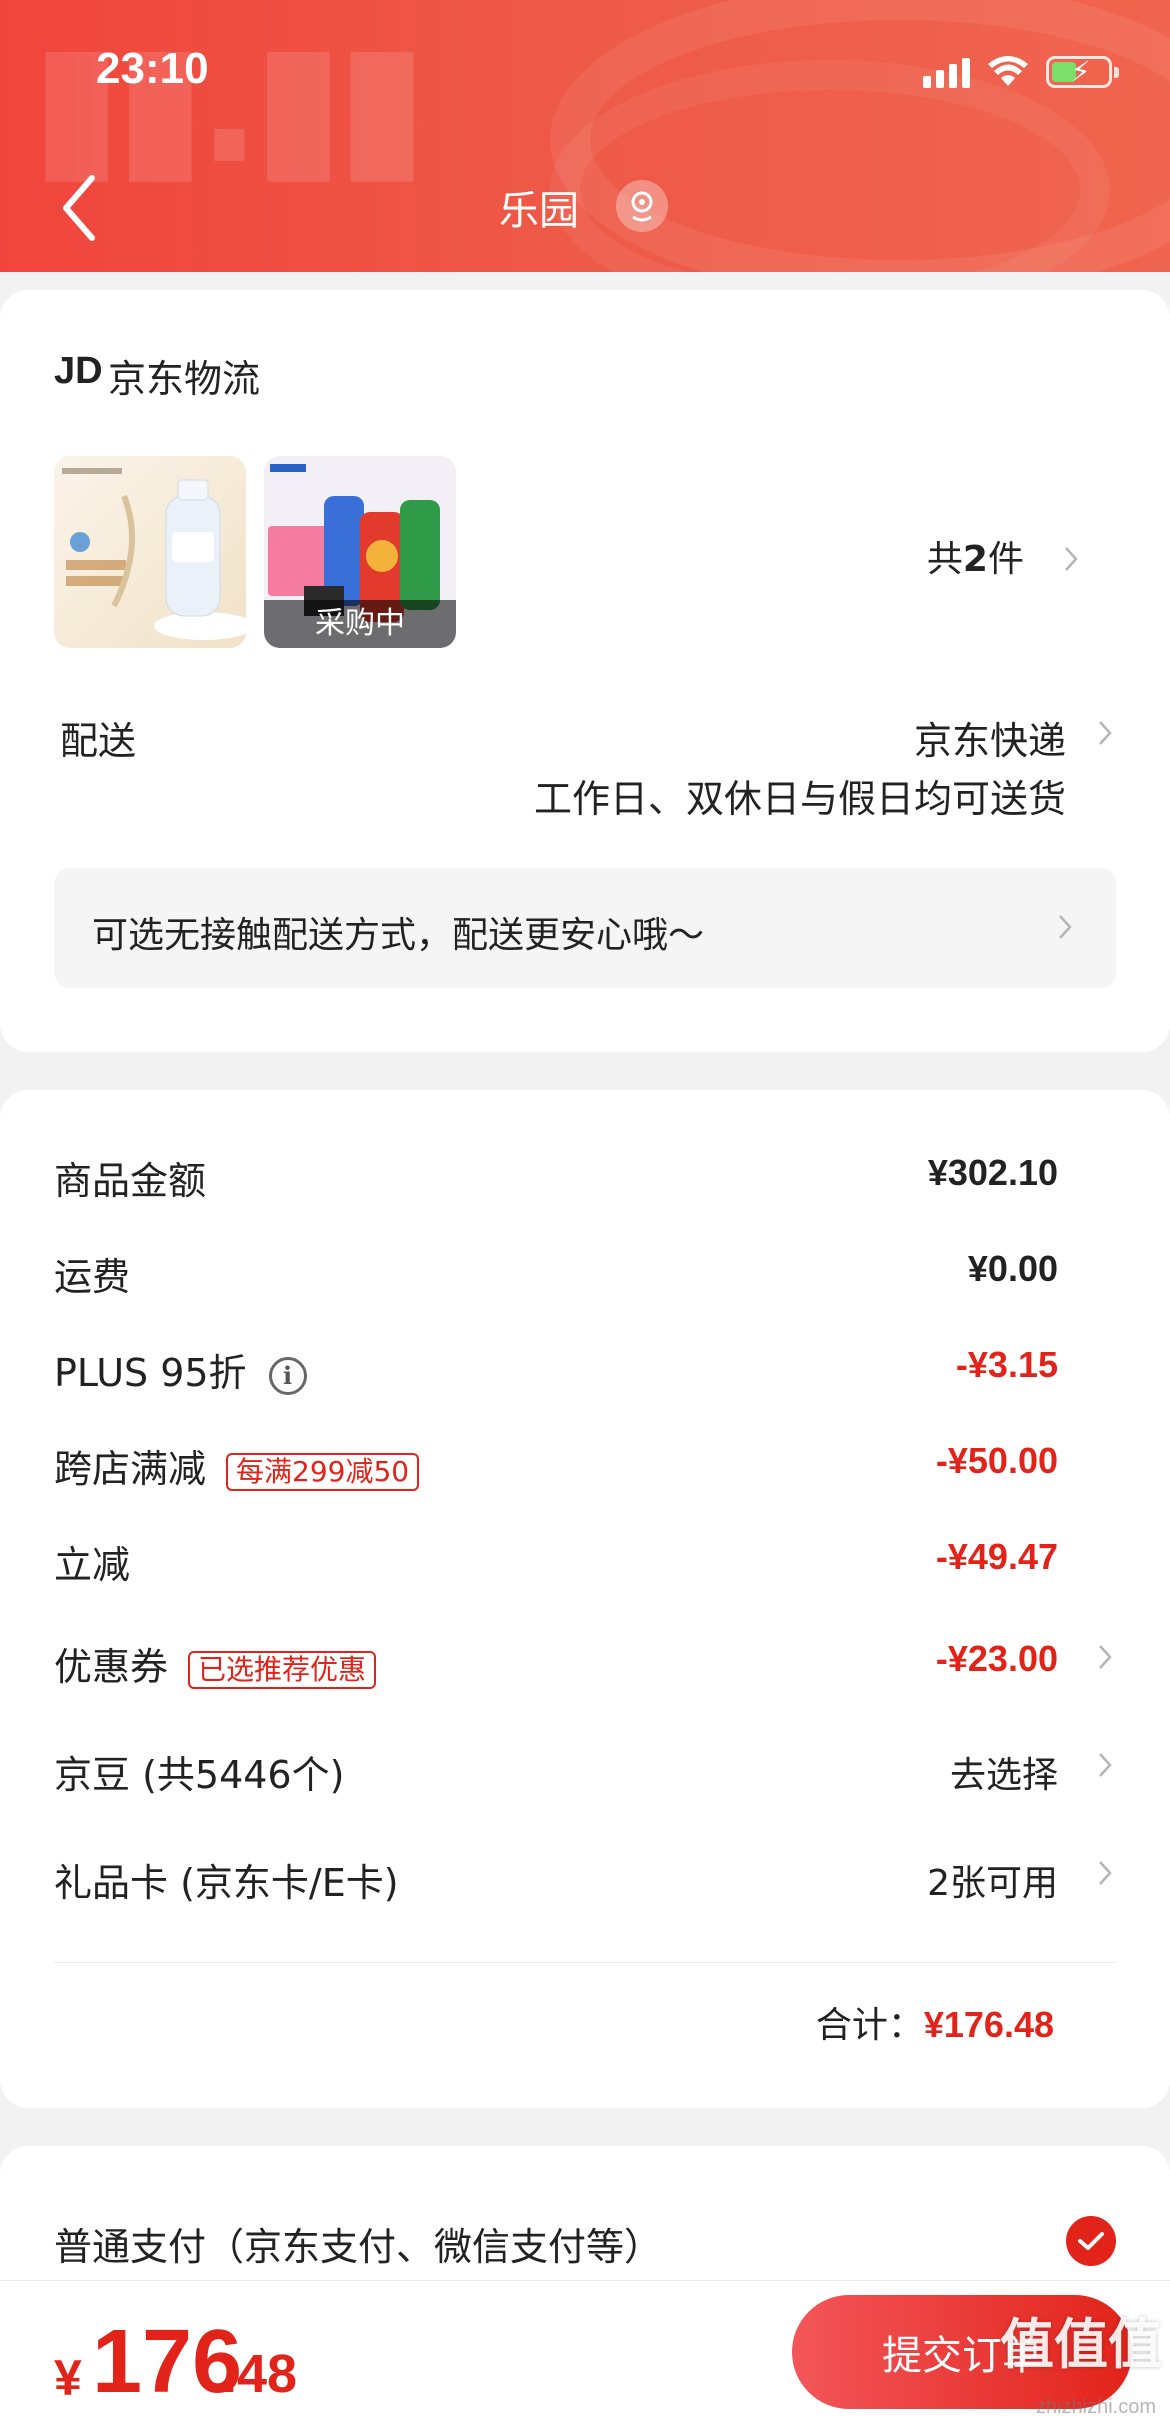 The image size is (1170, 2430). Describe the element at coordinates (68, 2378) in the screenshot. I see `price-currency: ¥` at that location.